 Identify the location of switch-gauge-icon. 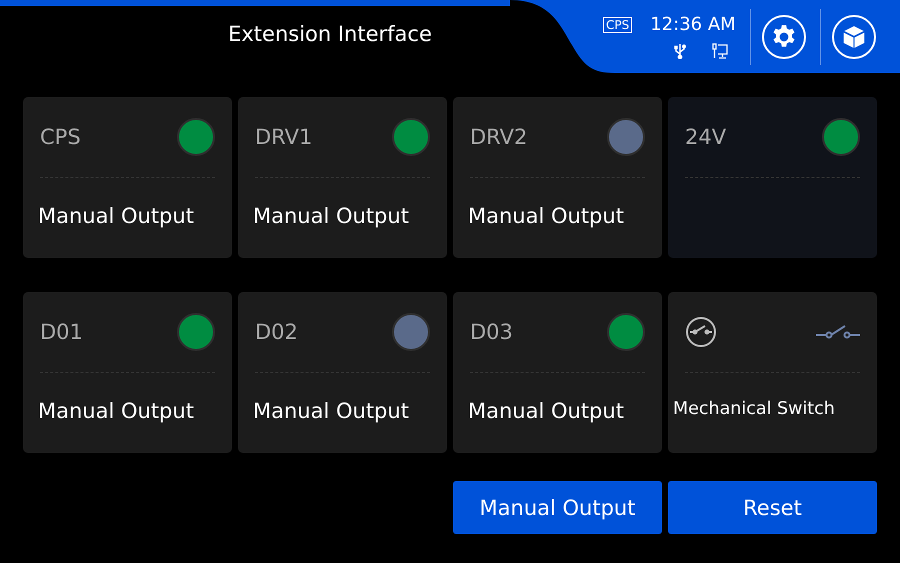
(701, 332).